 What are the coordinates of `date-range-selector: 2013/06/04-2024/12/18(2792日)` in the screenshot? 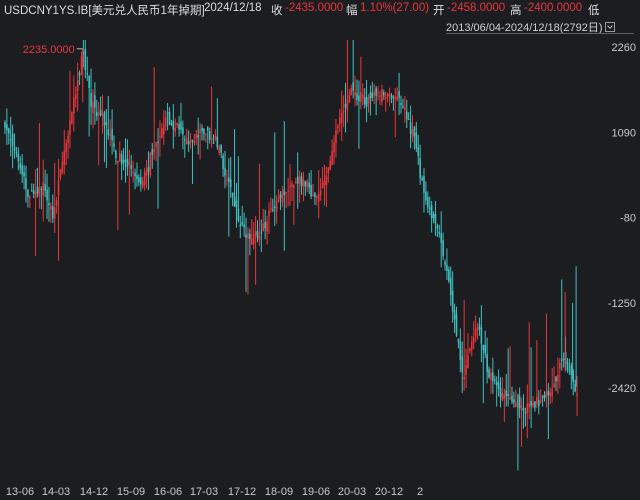 It's located at (530, 26).